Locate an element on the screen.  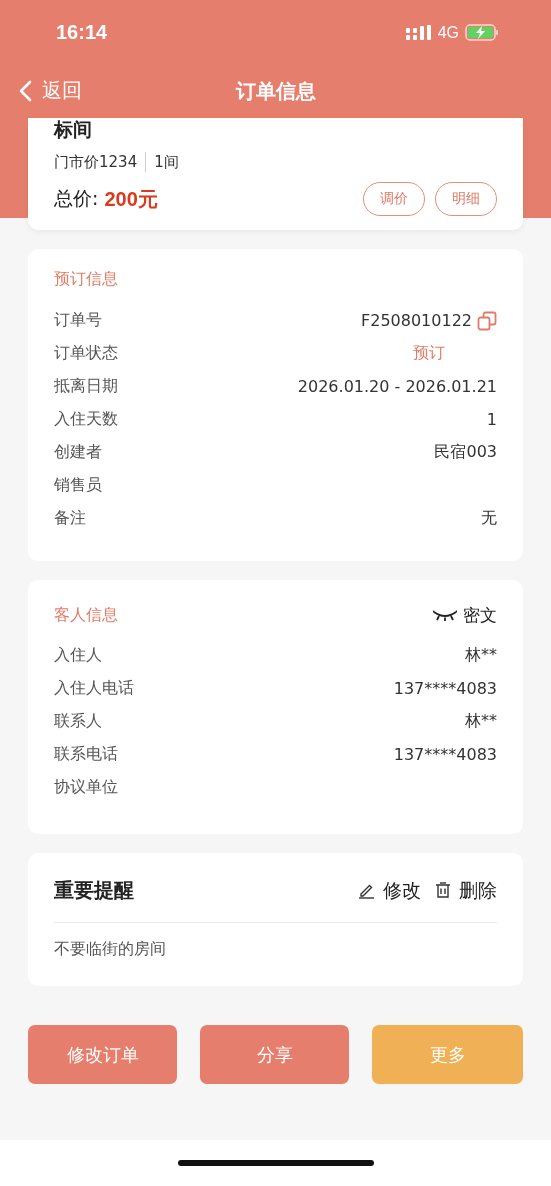
masked-toggle: 密文 is located at coordinates (465, 615).